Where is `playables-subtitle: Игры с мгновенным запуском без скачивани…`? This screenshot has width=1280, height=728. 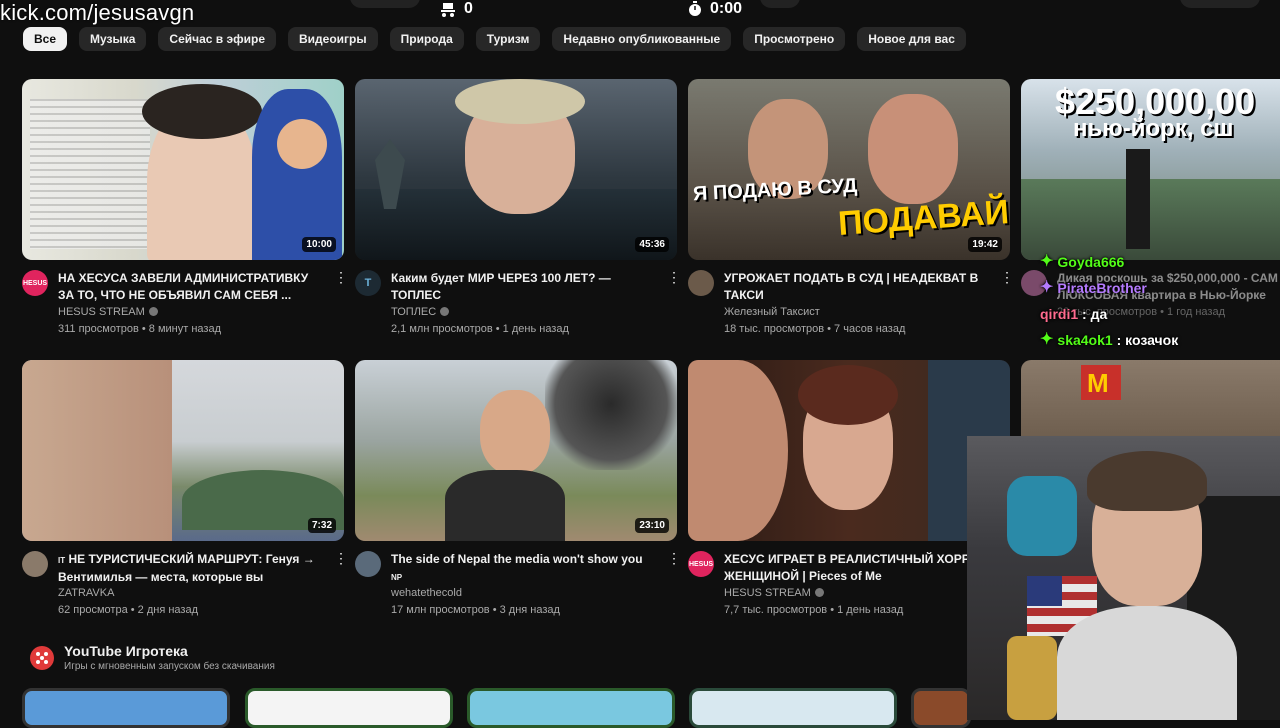
playables-subtitle: Игры с мгновенным запуском без скачивани… is located at coordinates (169, 666).